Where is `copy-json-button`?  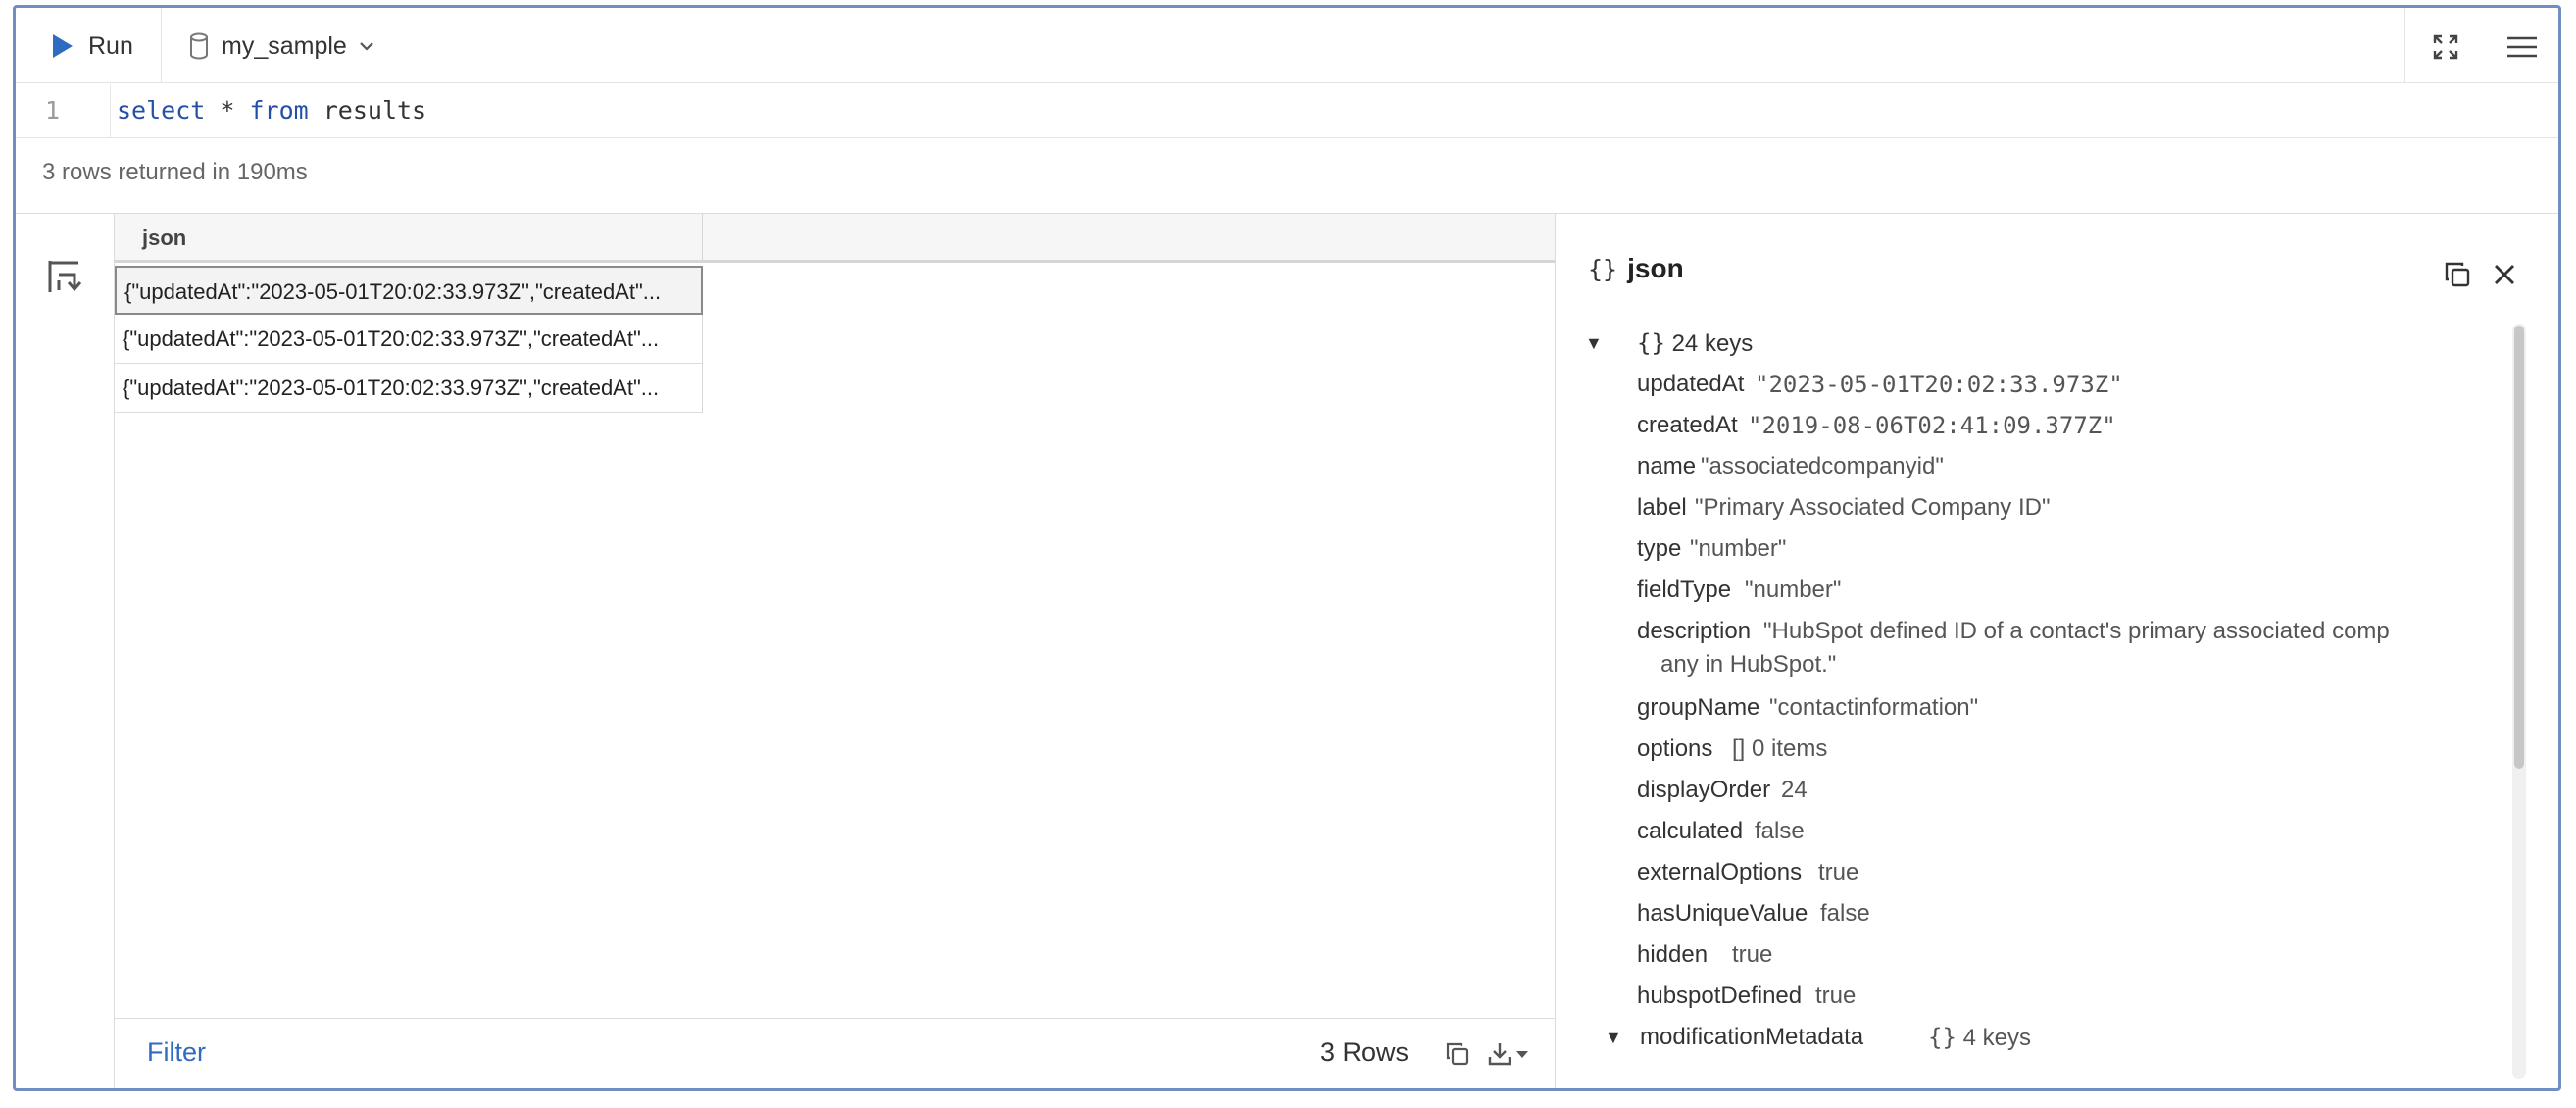
copy-json-button is located at coordinates (2457, 275).